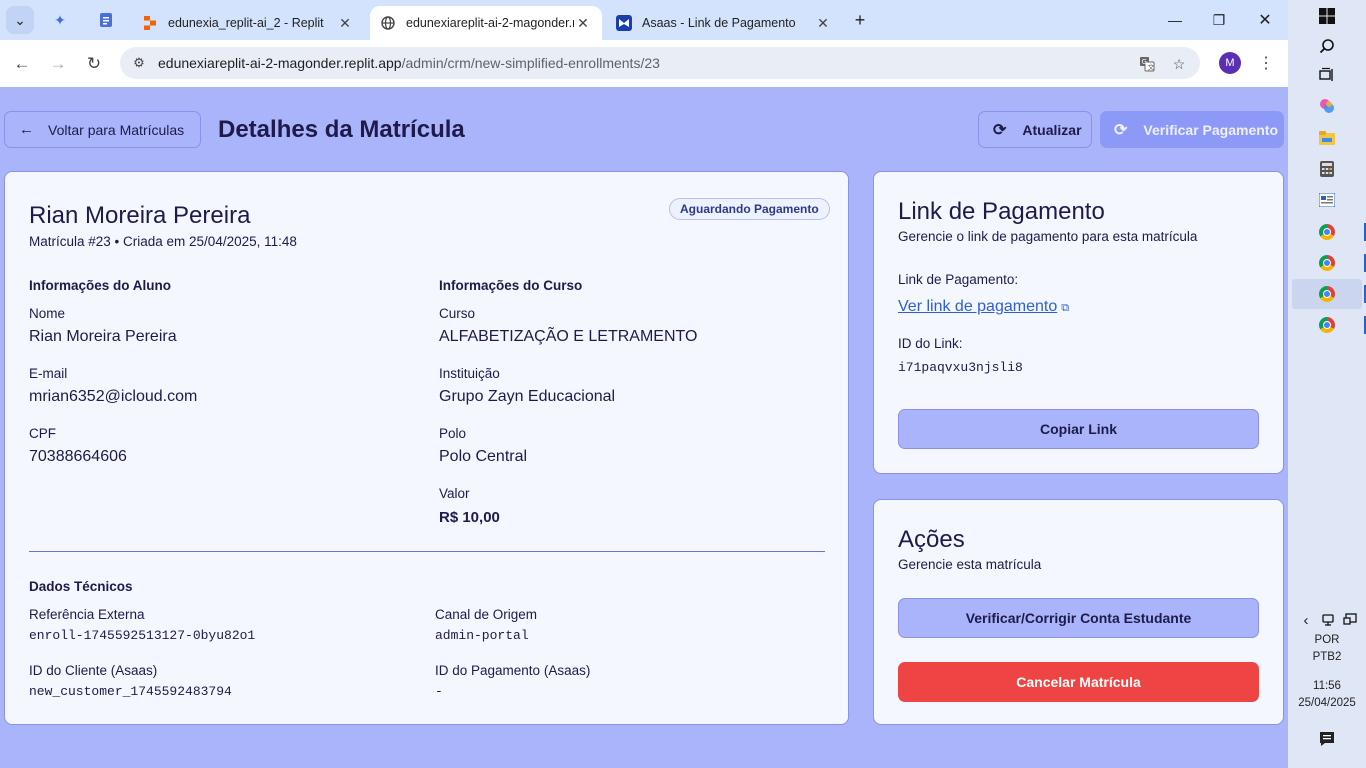 This screenshot has height=768, width=1366. Describe the element at coordinates (457, 313) in the screenshot. I see `course-label: Curso` at that location.